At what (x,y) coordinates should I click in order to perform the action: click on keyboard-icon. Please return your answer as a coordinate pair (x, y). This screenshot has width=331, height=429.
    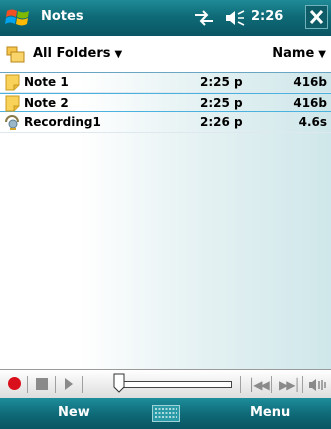
    Looking at the image, I should click on (166, 413).